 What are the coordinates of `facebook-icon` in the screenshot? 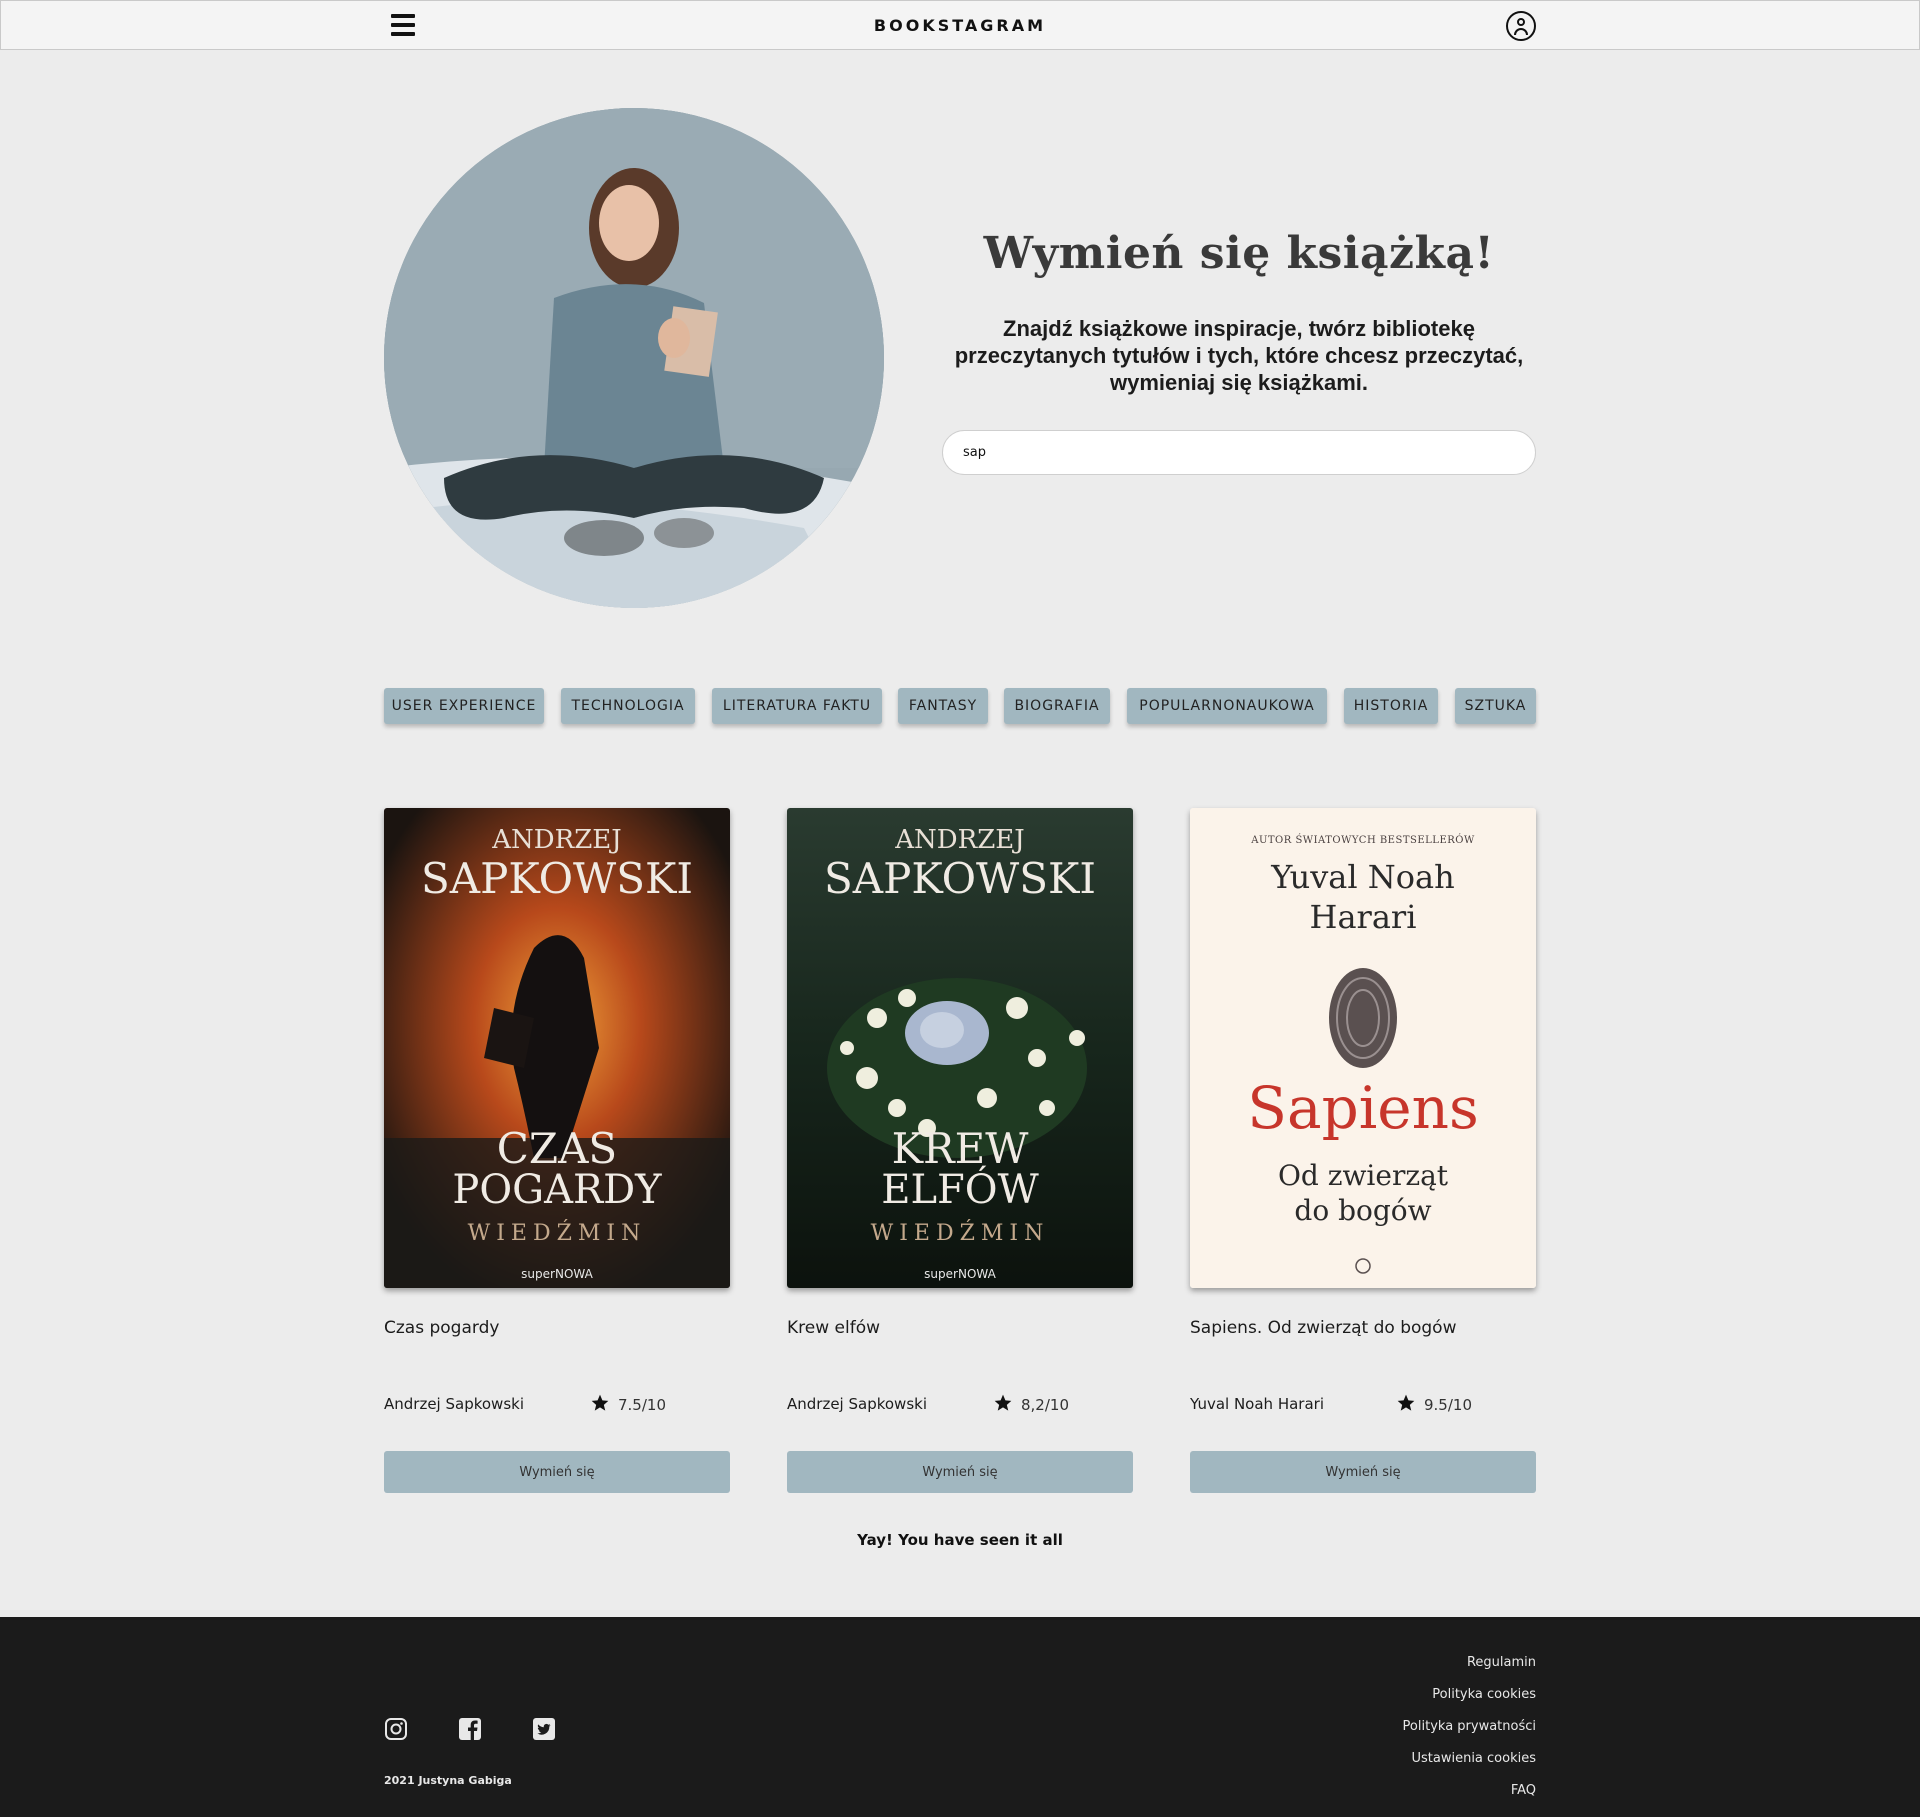 It's located at (470, 1729).